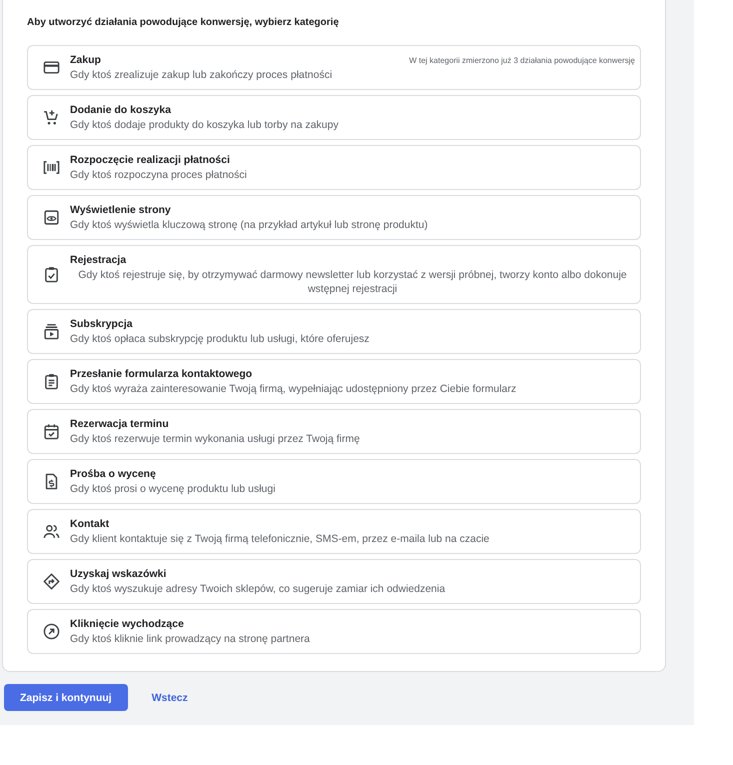 Image resolution: width=733 pixels, height=765 pixels. I want to click on option-title: Wyświetlenie strony, so click(120, 210).